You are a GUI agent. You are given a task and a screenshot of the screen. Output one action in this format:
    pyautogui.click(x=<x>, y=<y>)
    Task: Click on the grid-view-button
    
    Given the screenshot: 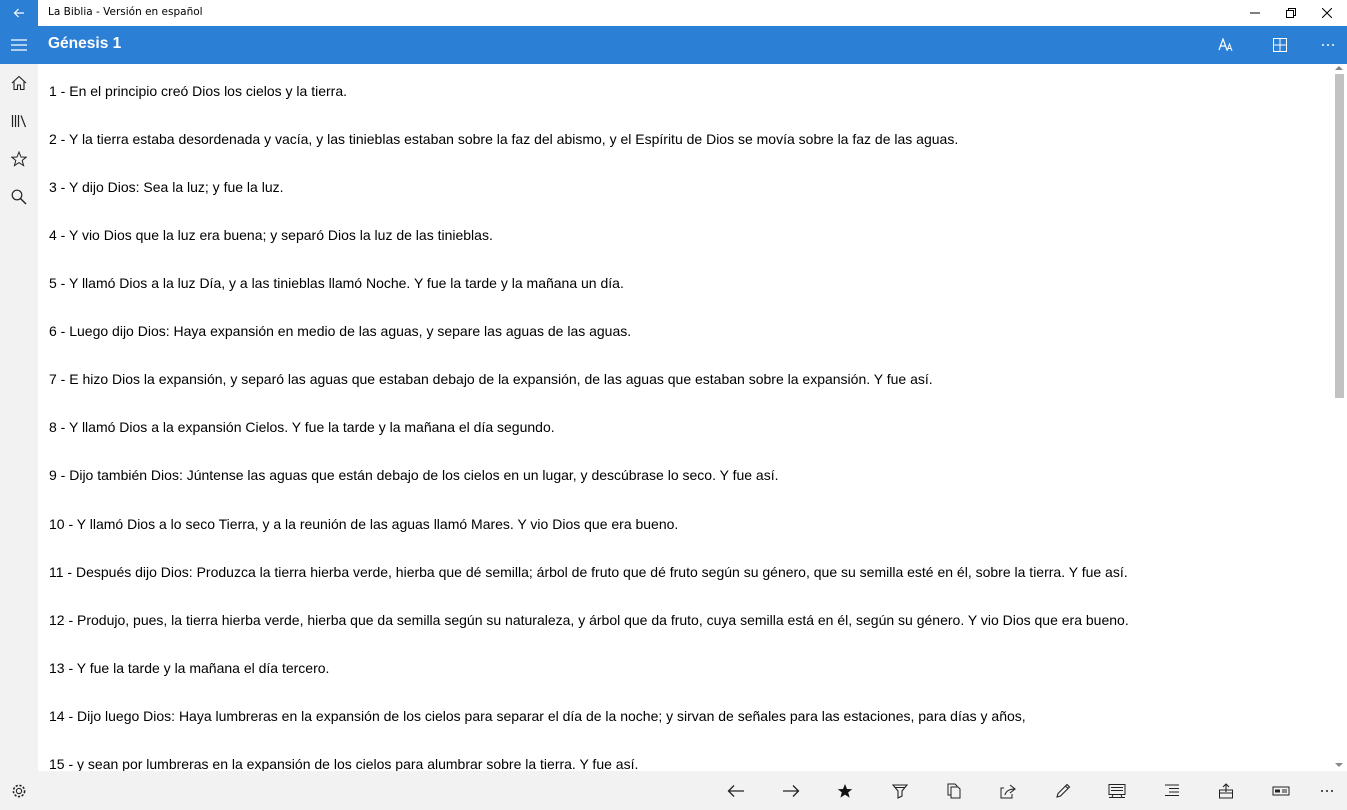 What is the action you would take?
    pyautogui.click(x=1280, y=45)
    